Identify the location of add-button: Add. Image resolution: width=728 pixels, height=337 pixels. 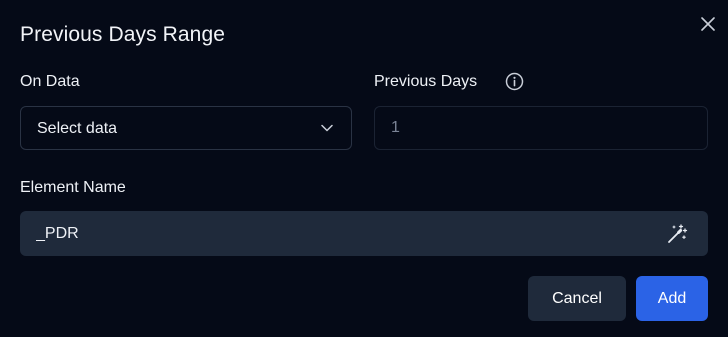
(672, 298).